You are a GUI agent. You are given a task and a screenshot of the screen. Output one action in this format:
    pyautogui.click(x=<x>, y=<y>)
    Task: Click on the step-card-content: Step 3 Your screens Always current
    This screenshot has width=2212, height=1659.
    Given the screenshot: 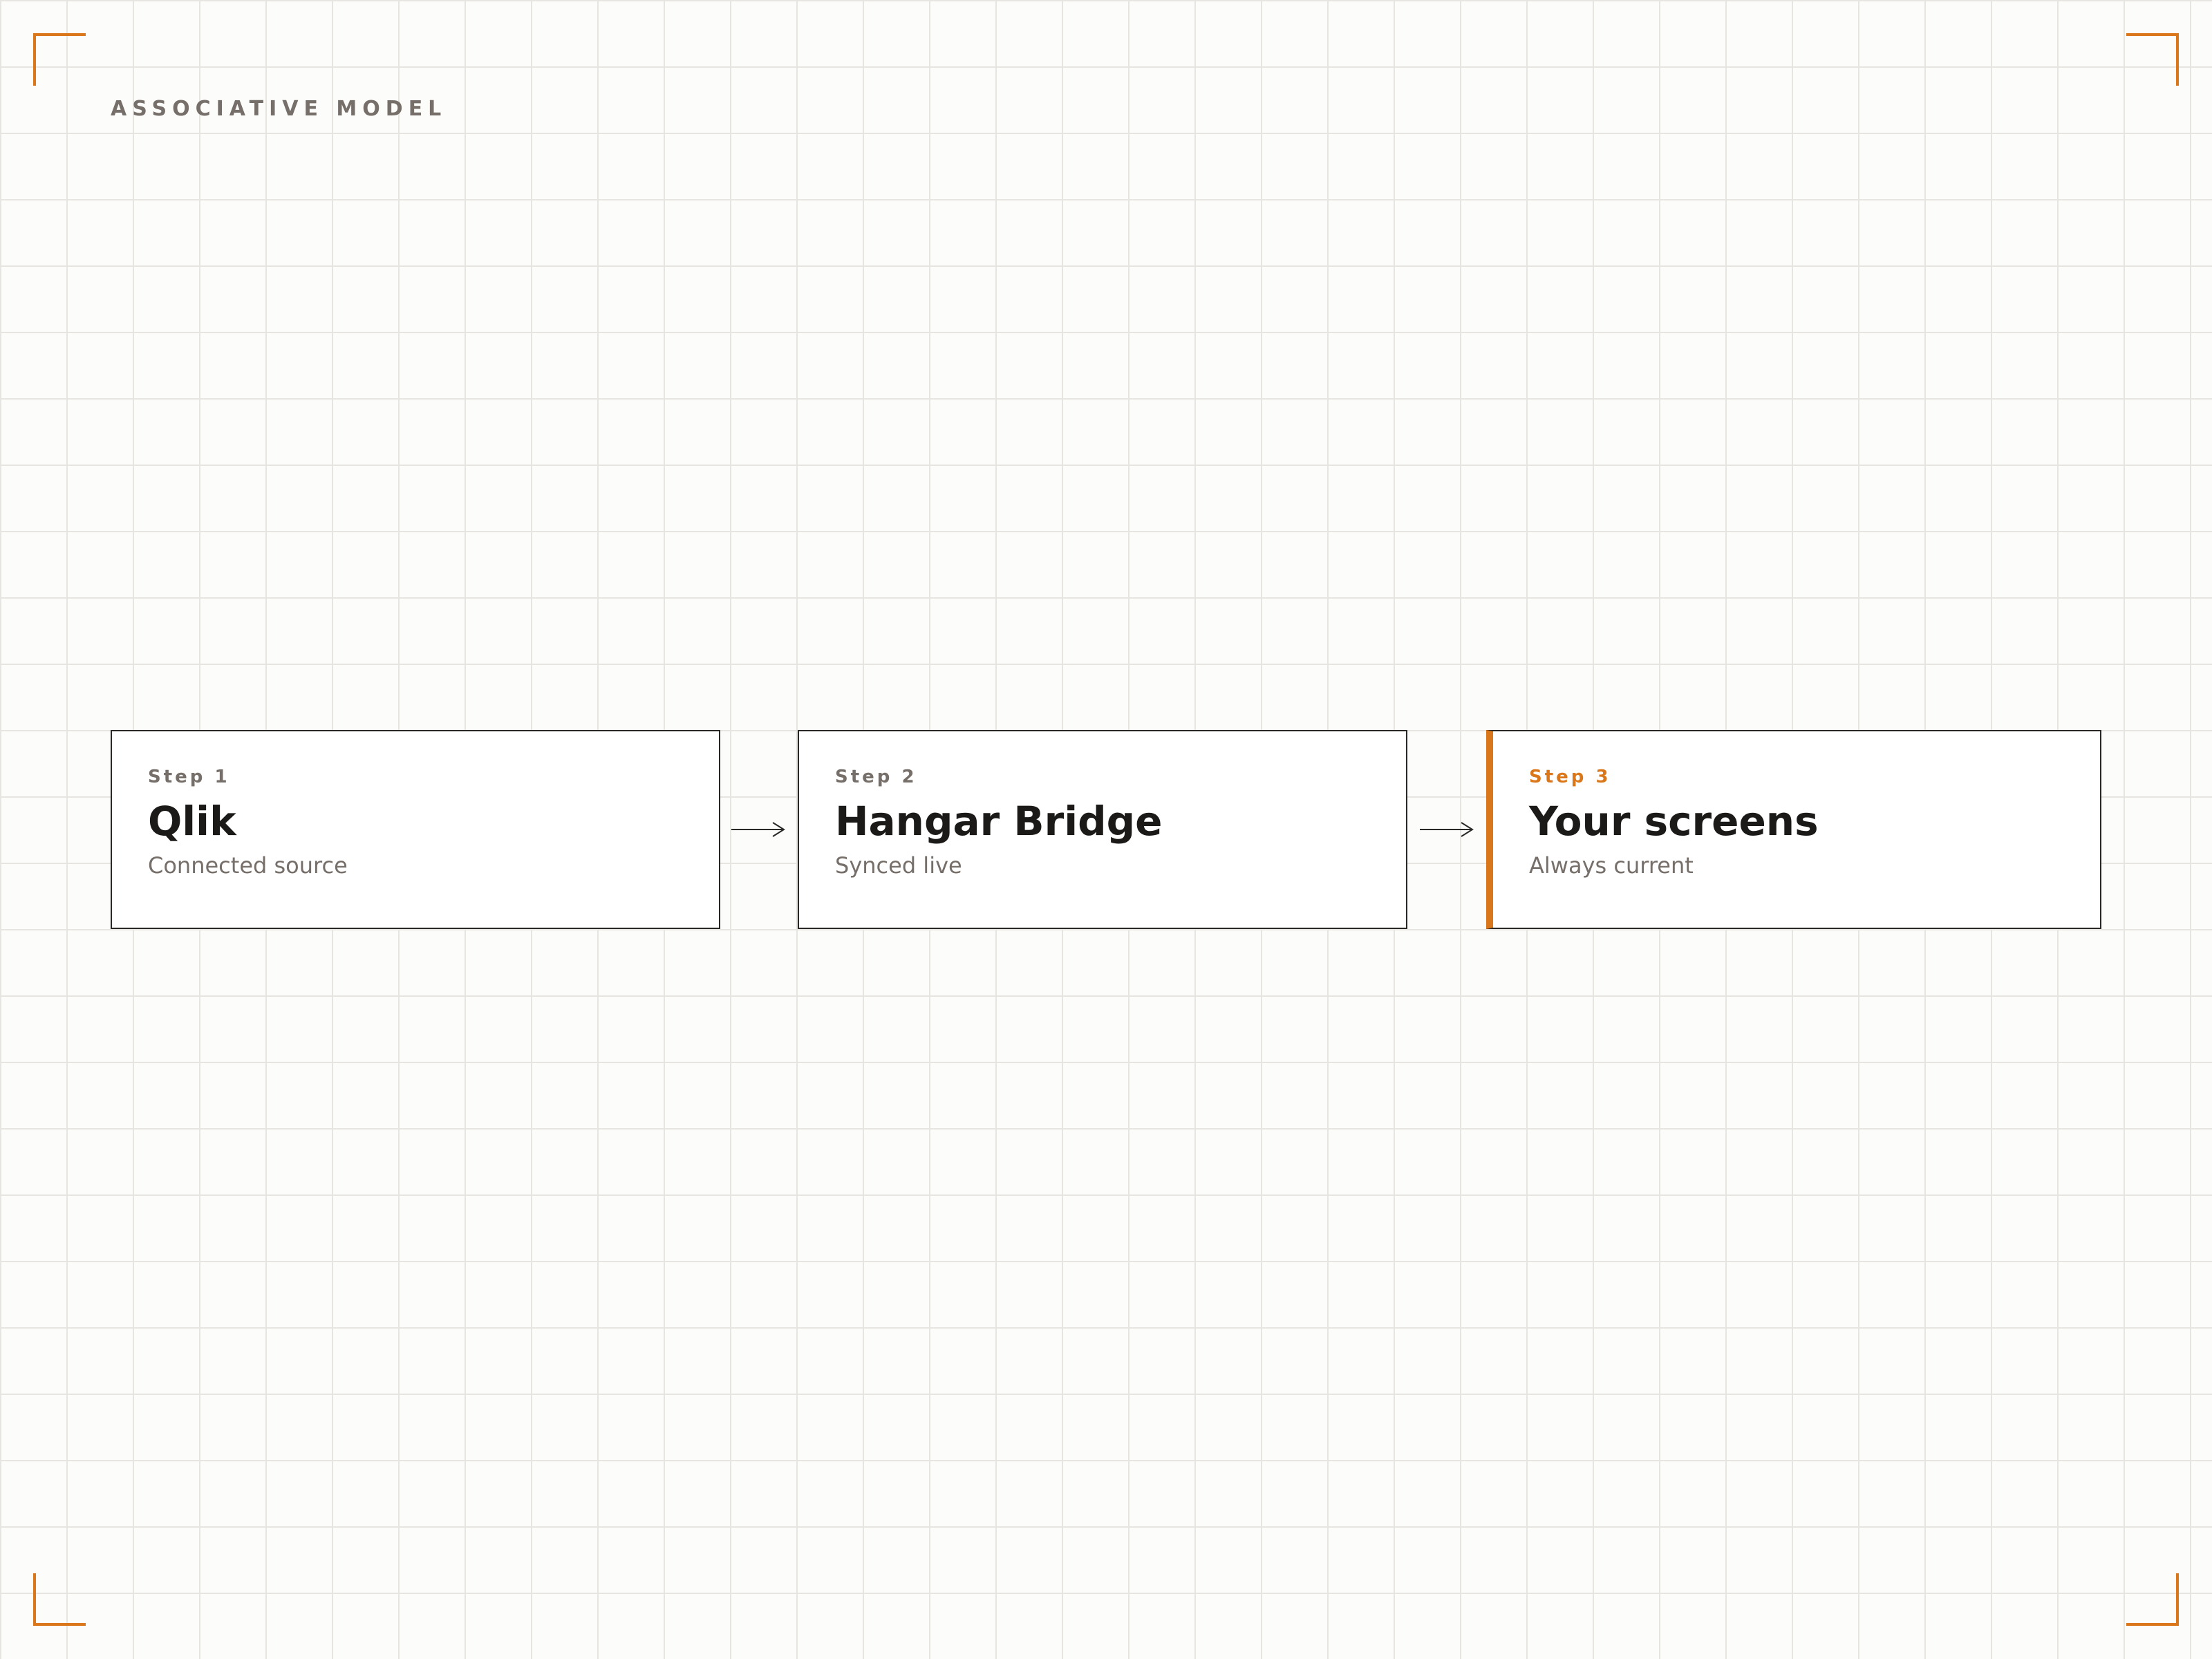 What is the action you would take?
    pyautogui.click(x=1801, y=822)
    